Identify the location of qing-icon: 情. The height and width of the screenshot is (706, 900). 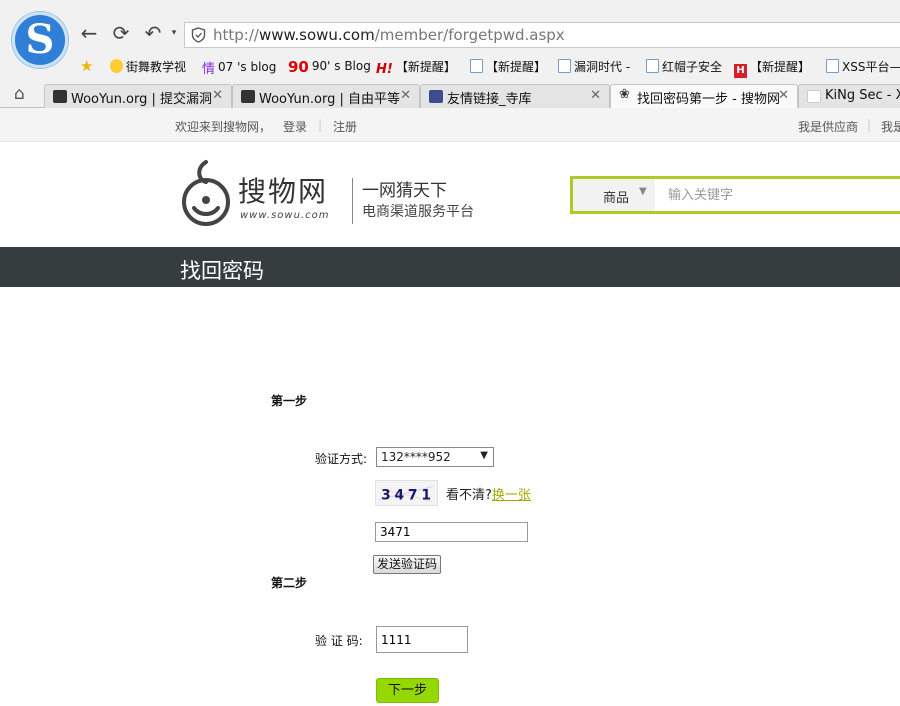
(209, 69).